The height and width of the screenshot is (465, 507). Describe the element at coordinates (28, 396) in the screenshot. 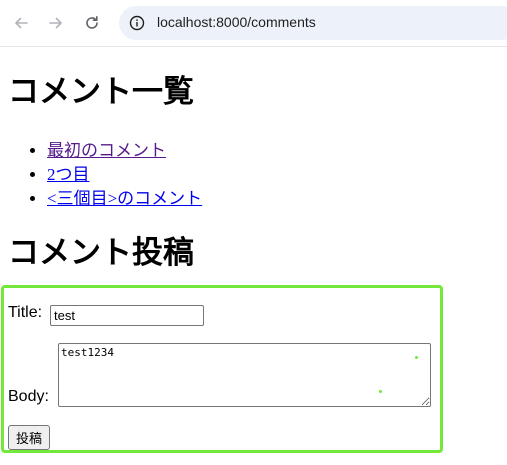

I see `body-label: Body:` at that location.